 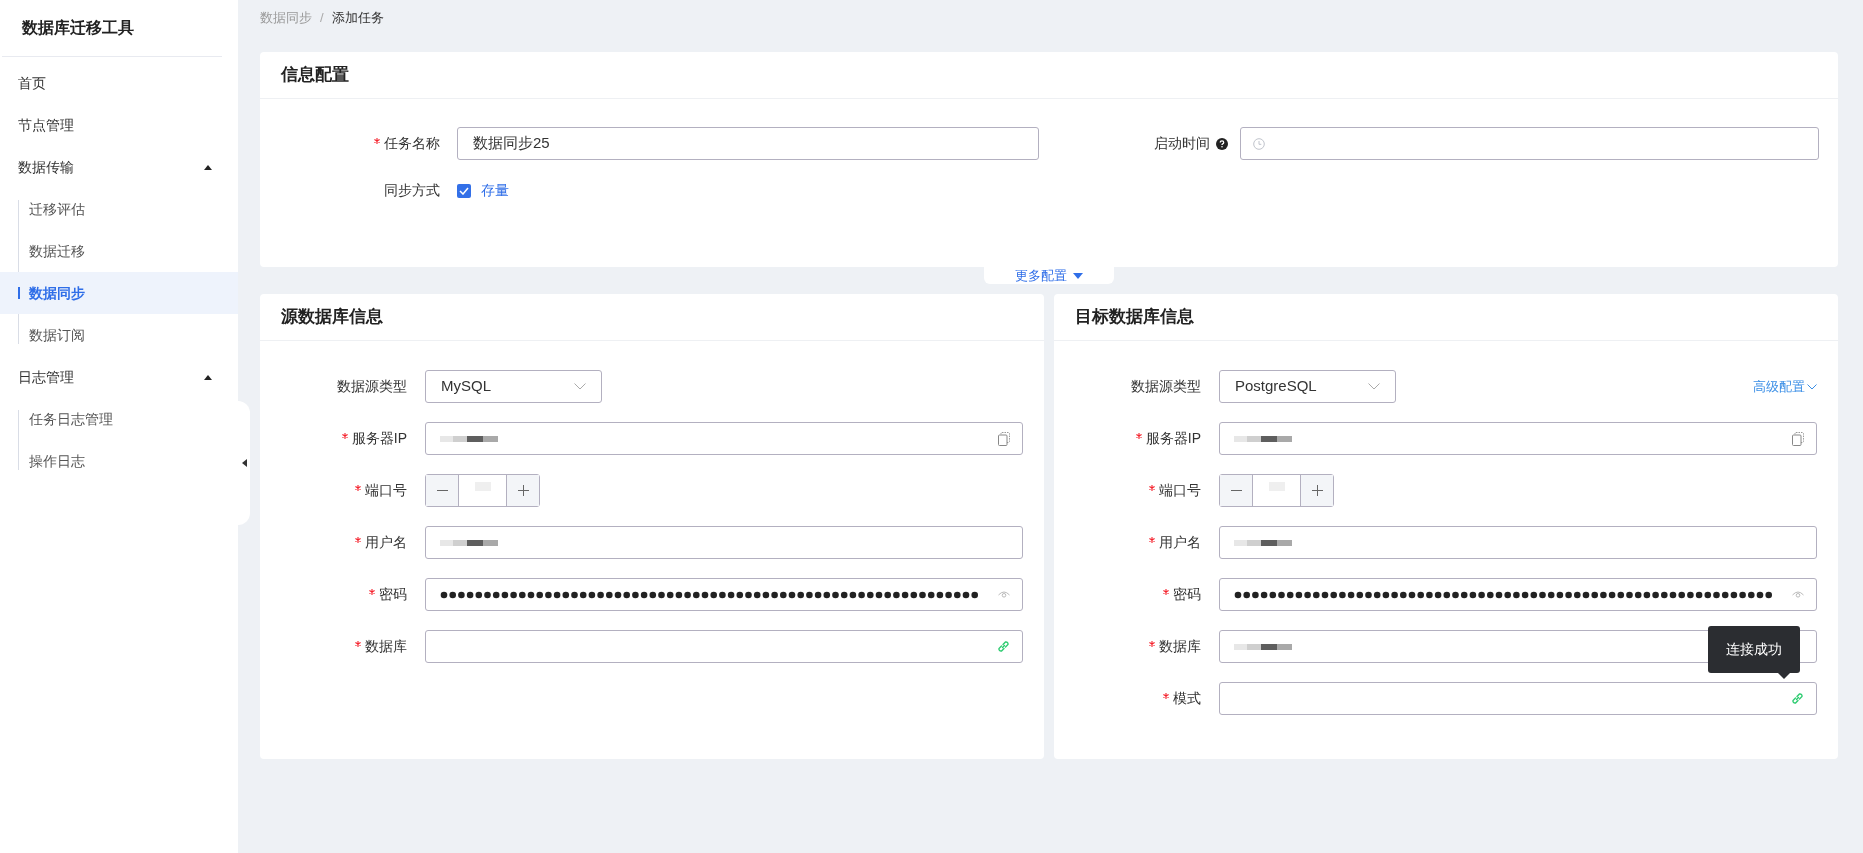 I want to click on card-title: 目标数据库信息, so click(x=1134, y=317).